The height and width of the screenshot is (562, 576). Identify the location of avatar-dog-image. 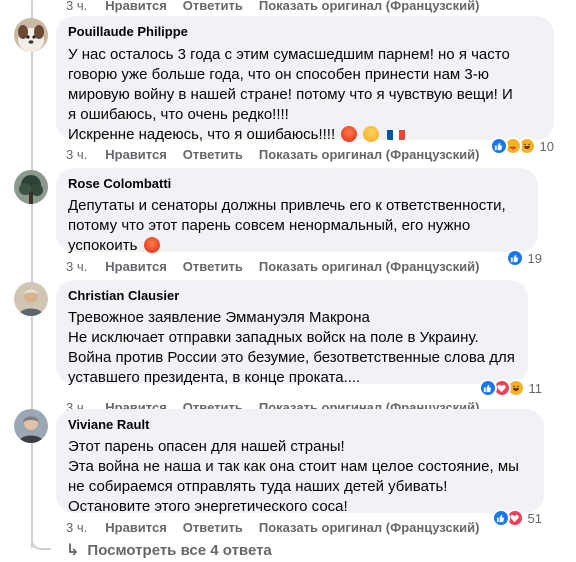
(31, 35).